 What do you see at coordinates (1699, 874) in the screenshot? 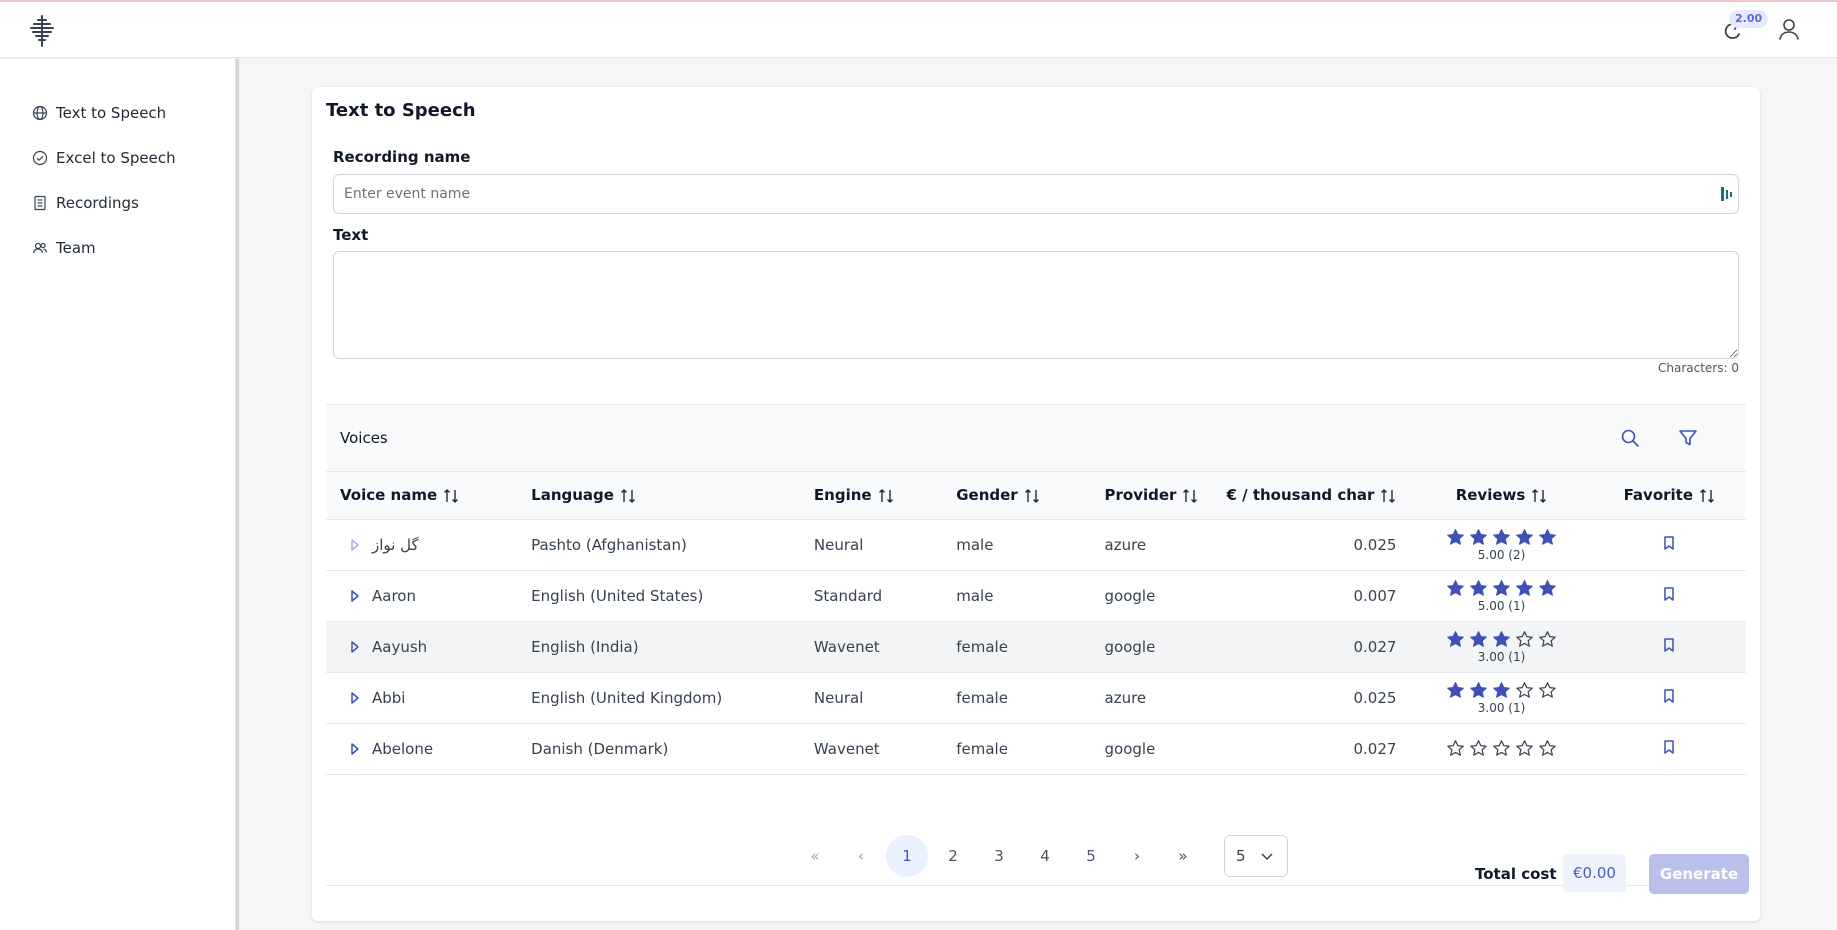
I see `generate-button: Generate` at bounding box center [1699, 874].